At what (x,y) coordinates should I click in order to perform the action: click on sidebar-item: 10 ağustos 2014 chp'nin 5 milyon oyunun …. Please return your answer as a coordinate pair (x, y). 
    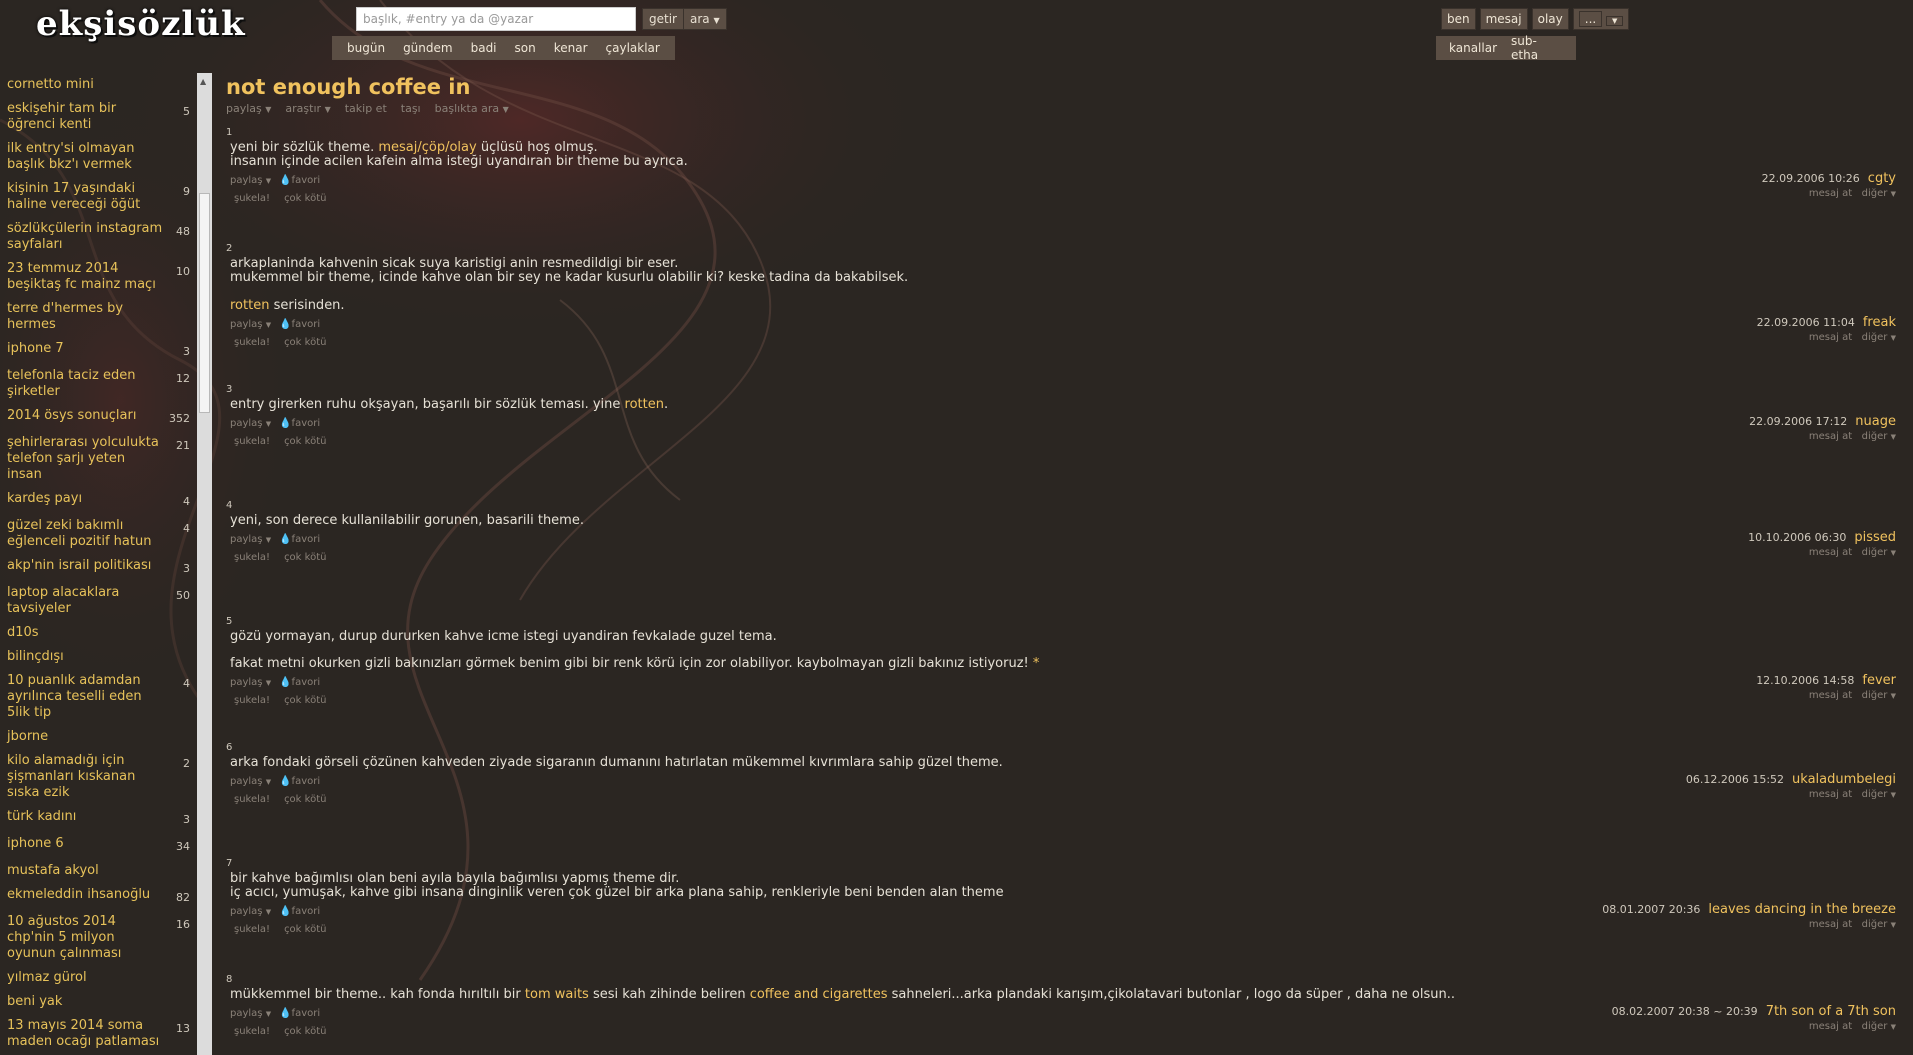
    Looking at the image, I should click on (98, 938).